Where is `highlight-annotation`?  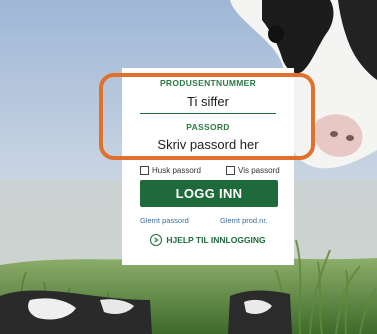
highlight-annotation is located at coordinates (207, 116).